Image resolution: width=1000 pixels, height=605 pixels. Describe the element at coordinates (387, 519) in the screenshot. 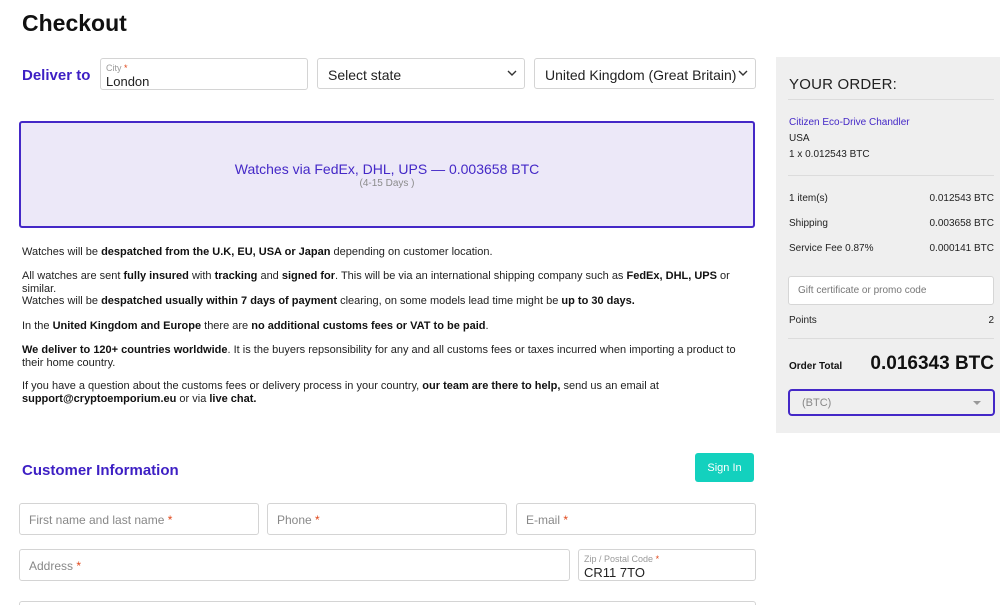

I see `phone-field: Phone *` at that location.